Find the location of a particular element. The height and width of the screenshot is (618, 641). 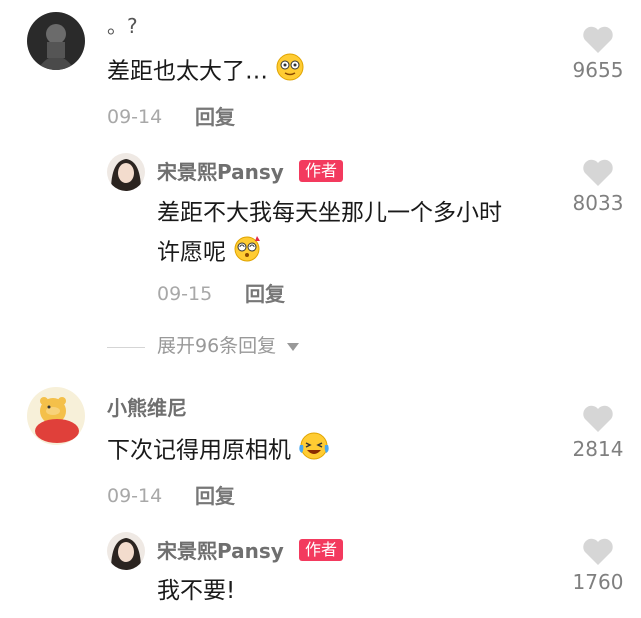

like-button: 2814 is located at coordinates (598, 432).